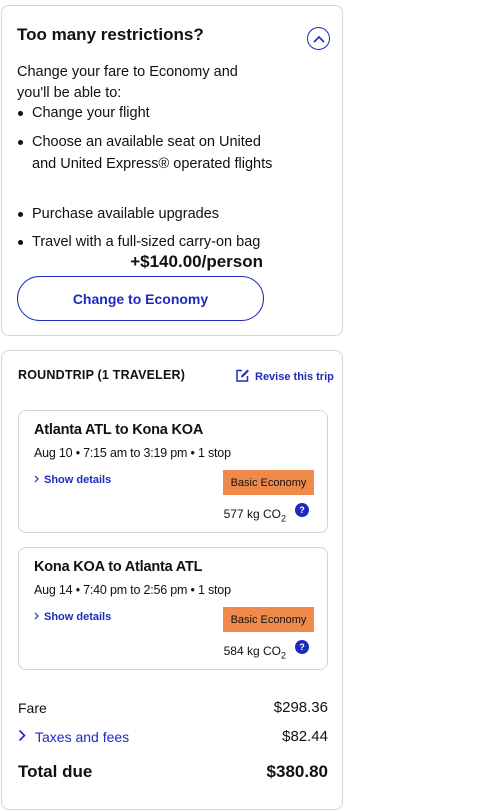 The width and height of the screenshot is (500, 810). Describe the element at coordinates (242, 377) in the screenshot. I see `edit-icon` at that location.